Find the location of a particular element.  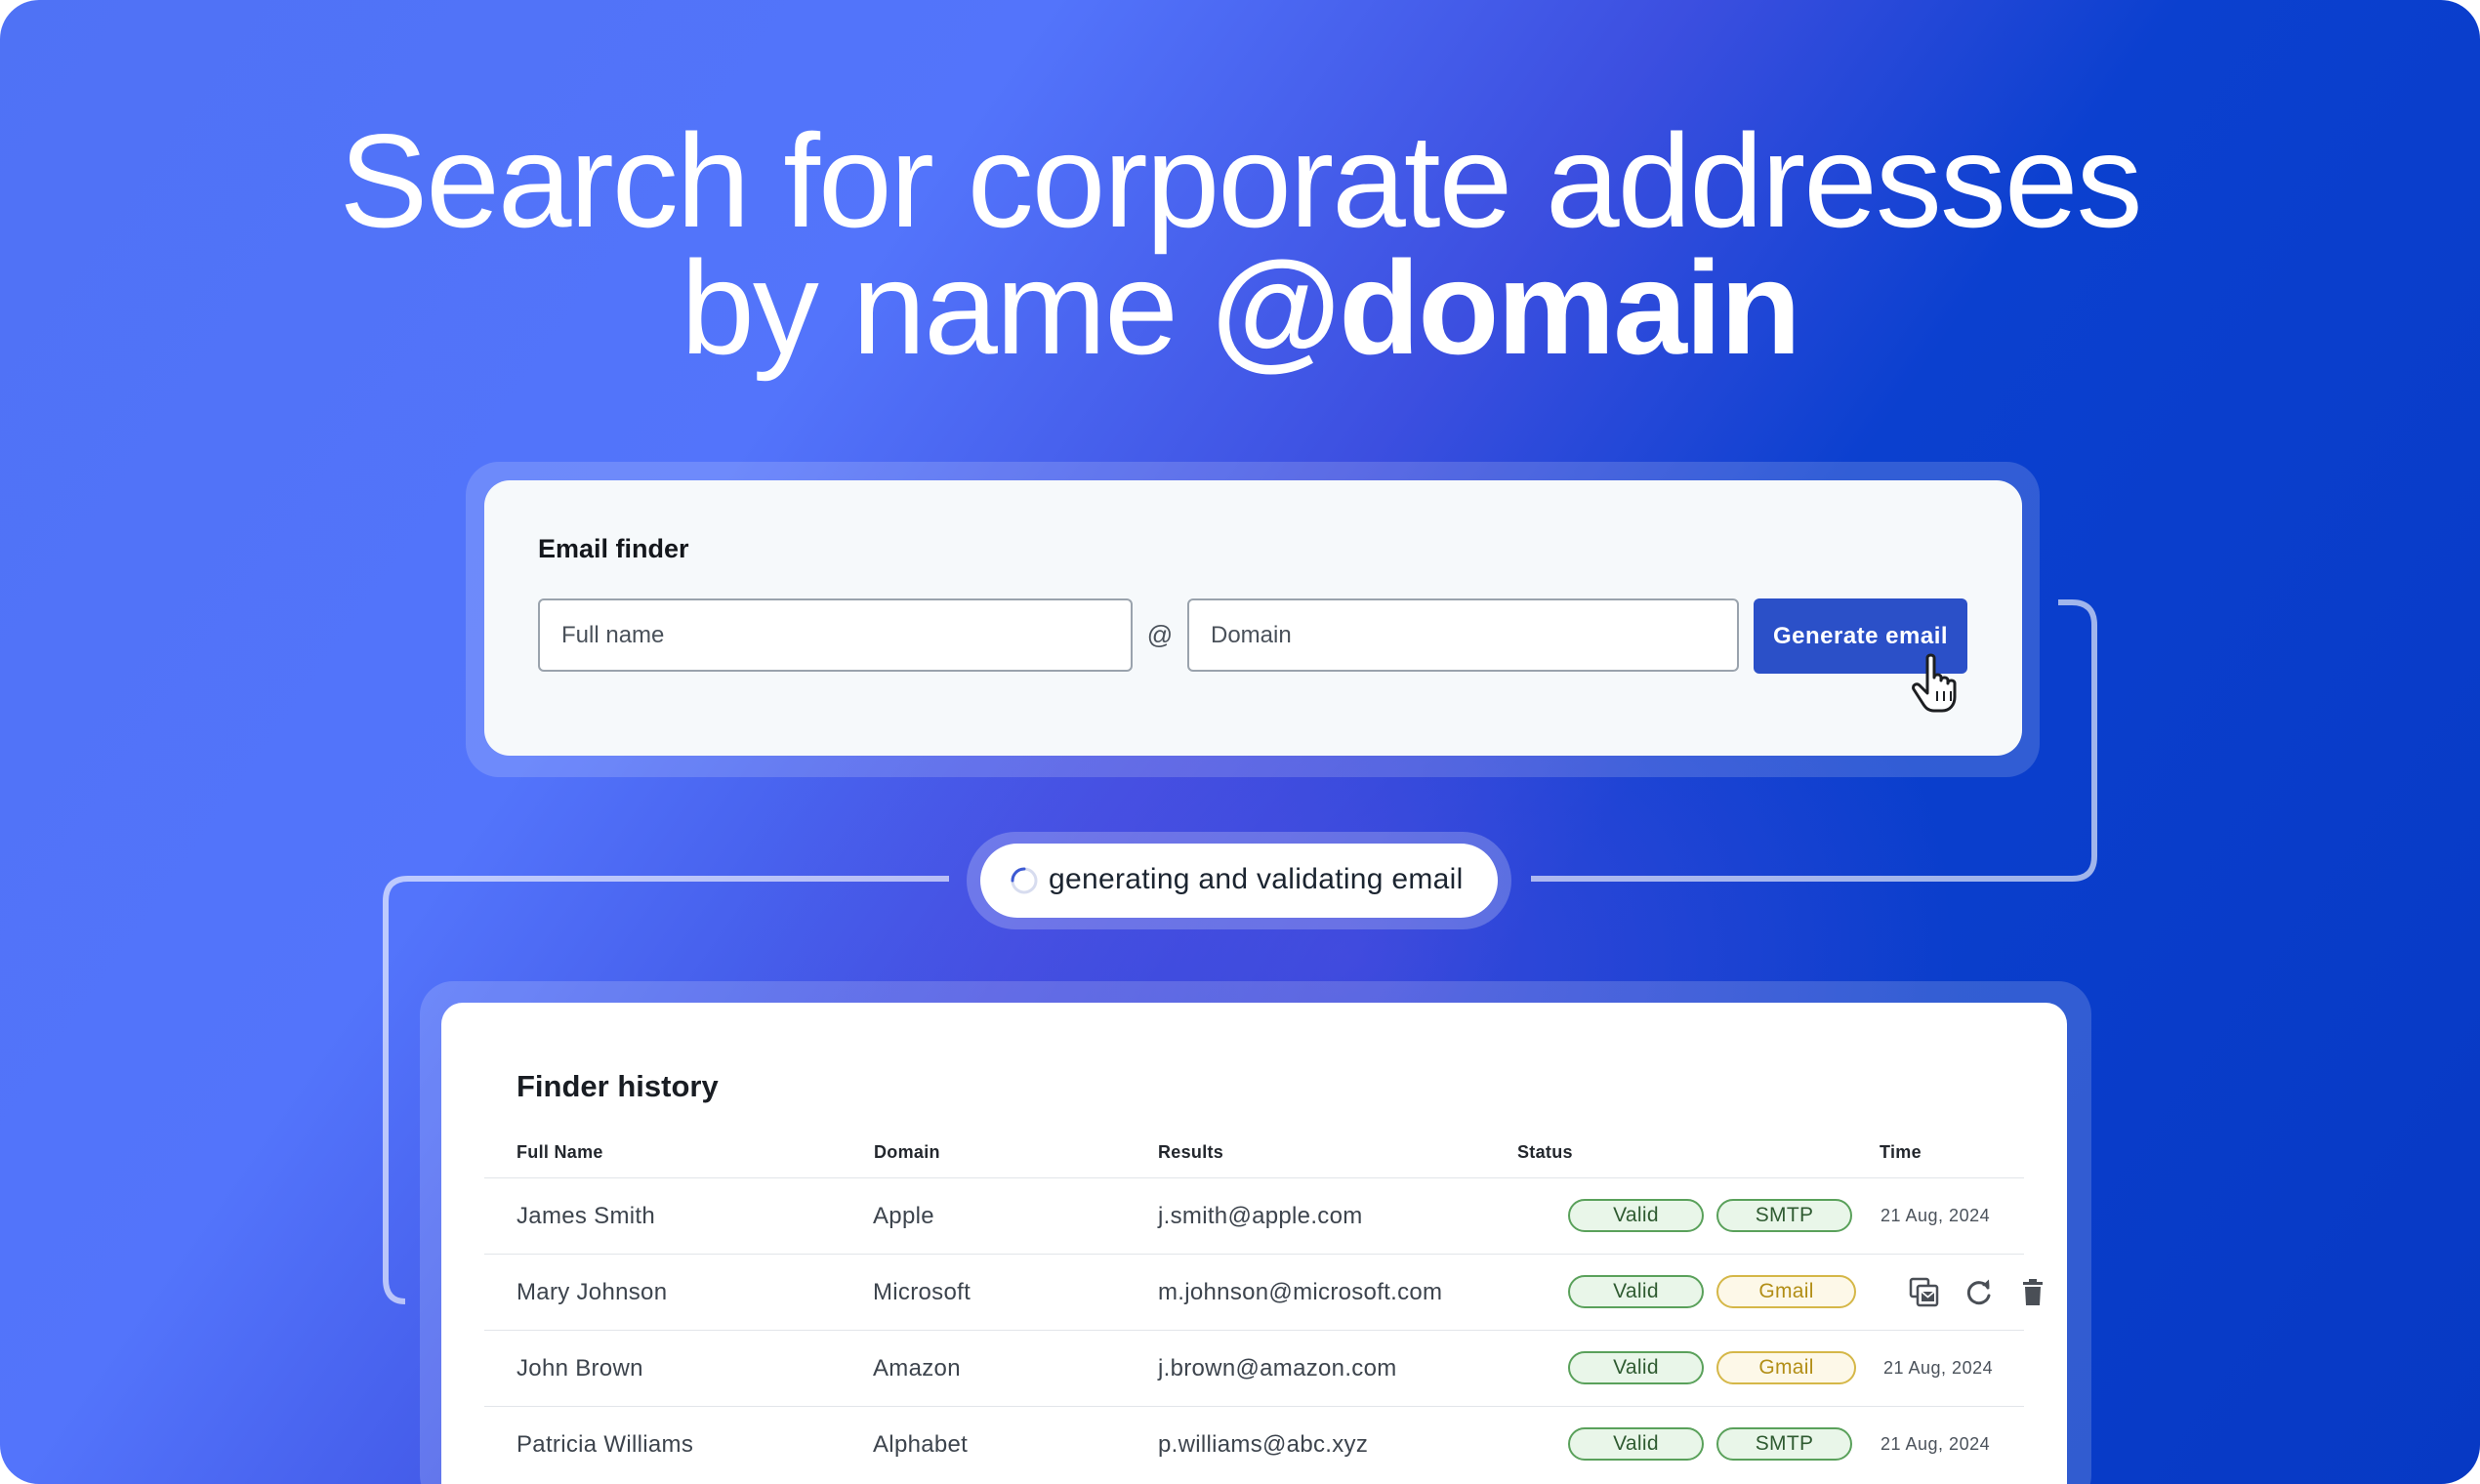

status-pill: generating and validating email is located at coordinates (1239, 881).